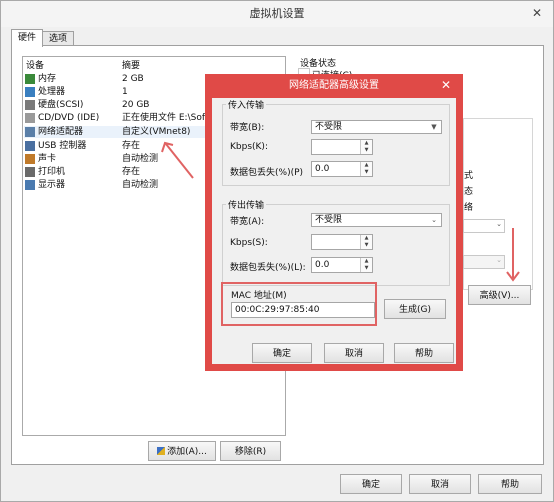 The image size is (554, 502). Describe the element at coordinates (177, 160) in the screenshot. I see `arrow-to-network-adapter` at that location.